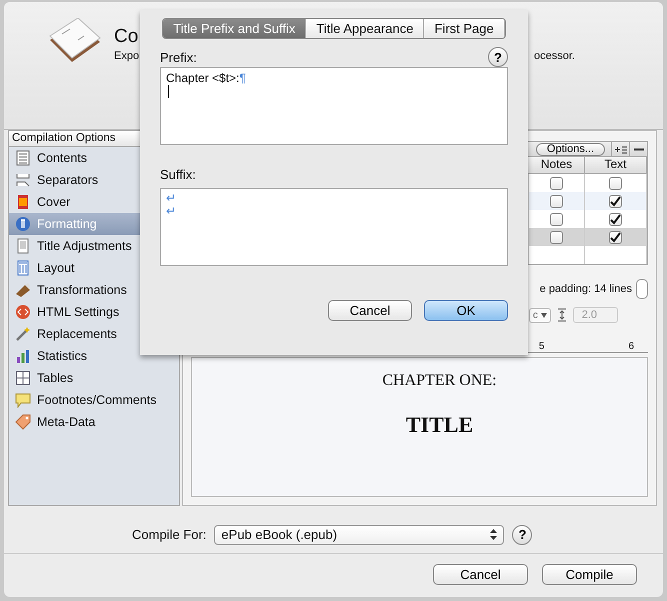 This screenshot has width=667, height=601. What do you see at coordinates (53, 202) in the screenshot?
I see `sidebar-item-label: Cover` at bounding box center [53, 202].